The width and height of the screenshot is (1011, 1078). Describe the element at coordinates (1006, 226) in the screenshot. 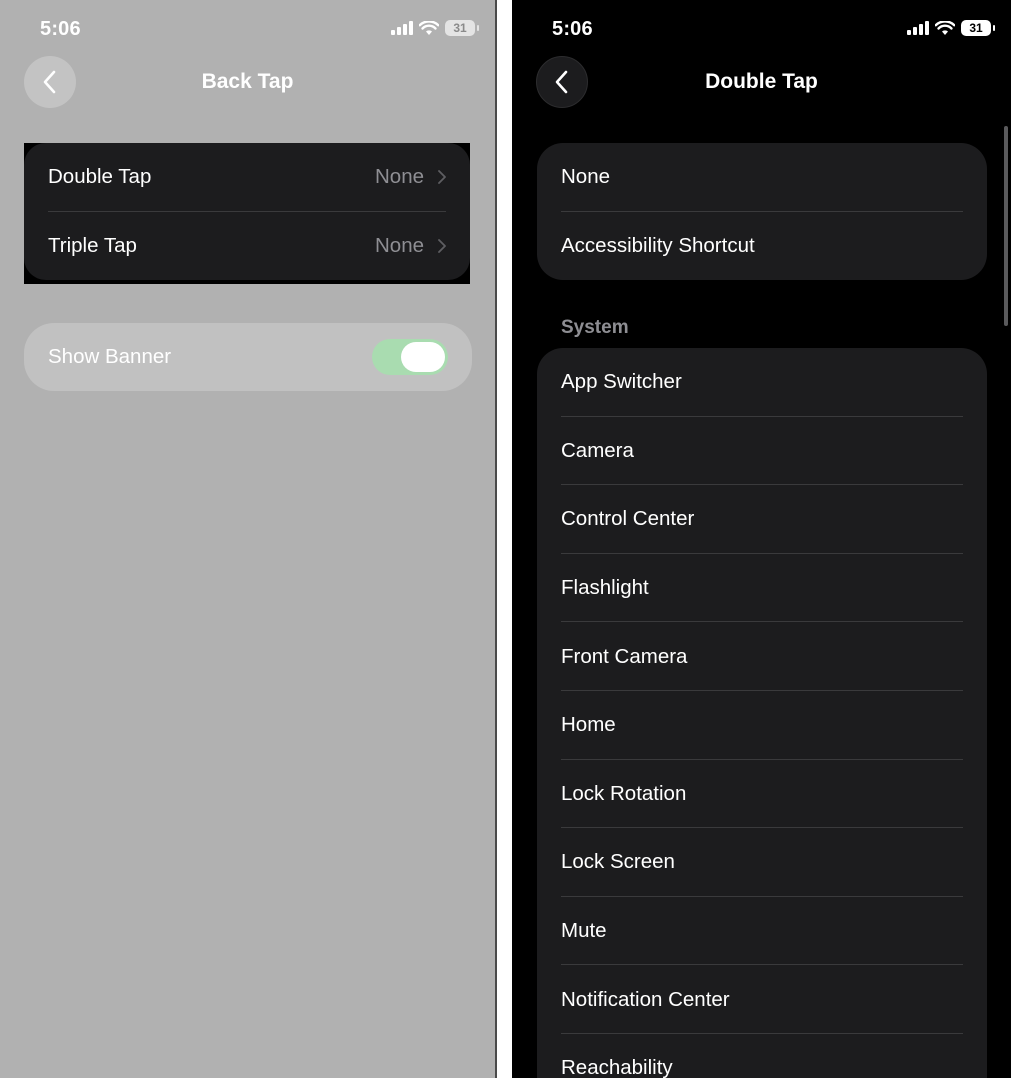

I see `scrollbar` at that location.